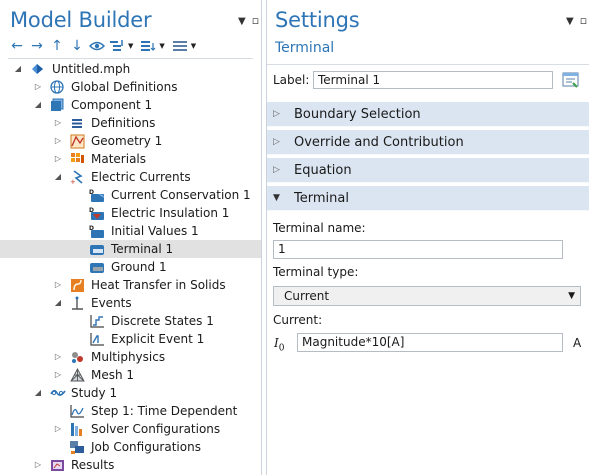  Describe the element at coordinates (17, 46) in the screenshot. I see `back-arrow-icon: ←` at that location.